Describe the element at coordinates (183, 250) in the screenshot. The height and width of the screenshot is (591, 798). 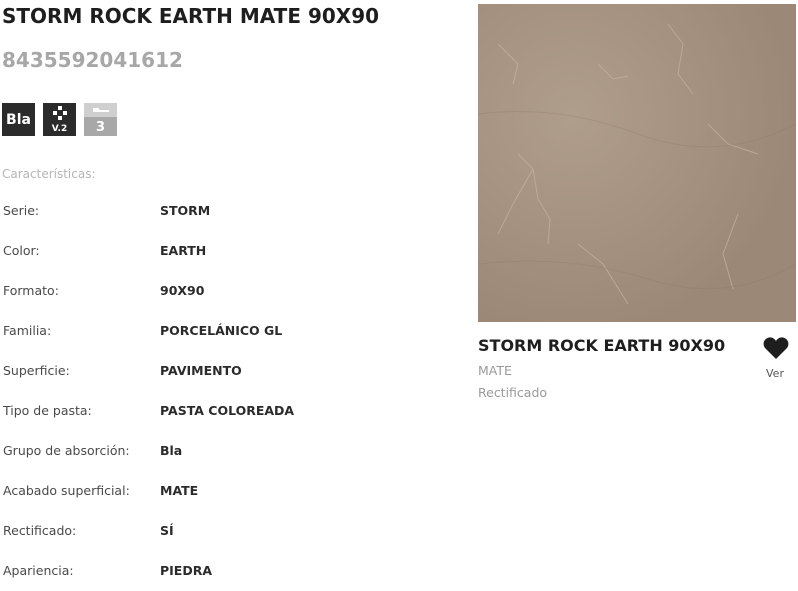
I see `spec-value: EARTH` at that location.